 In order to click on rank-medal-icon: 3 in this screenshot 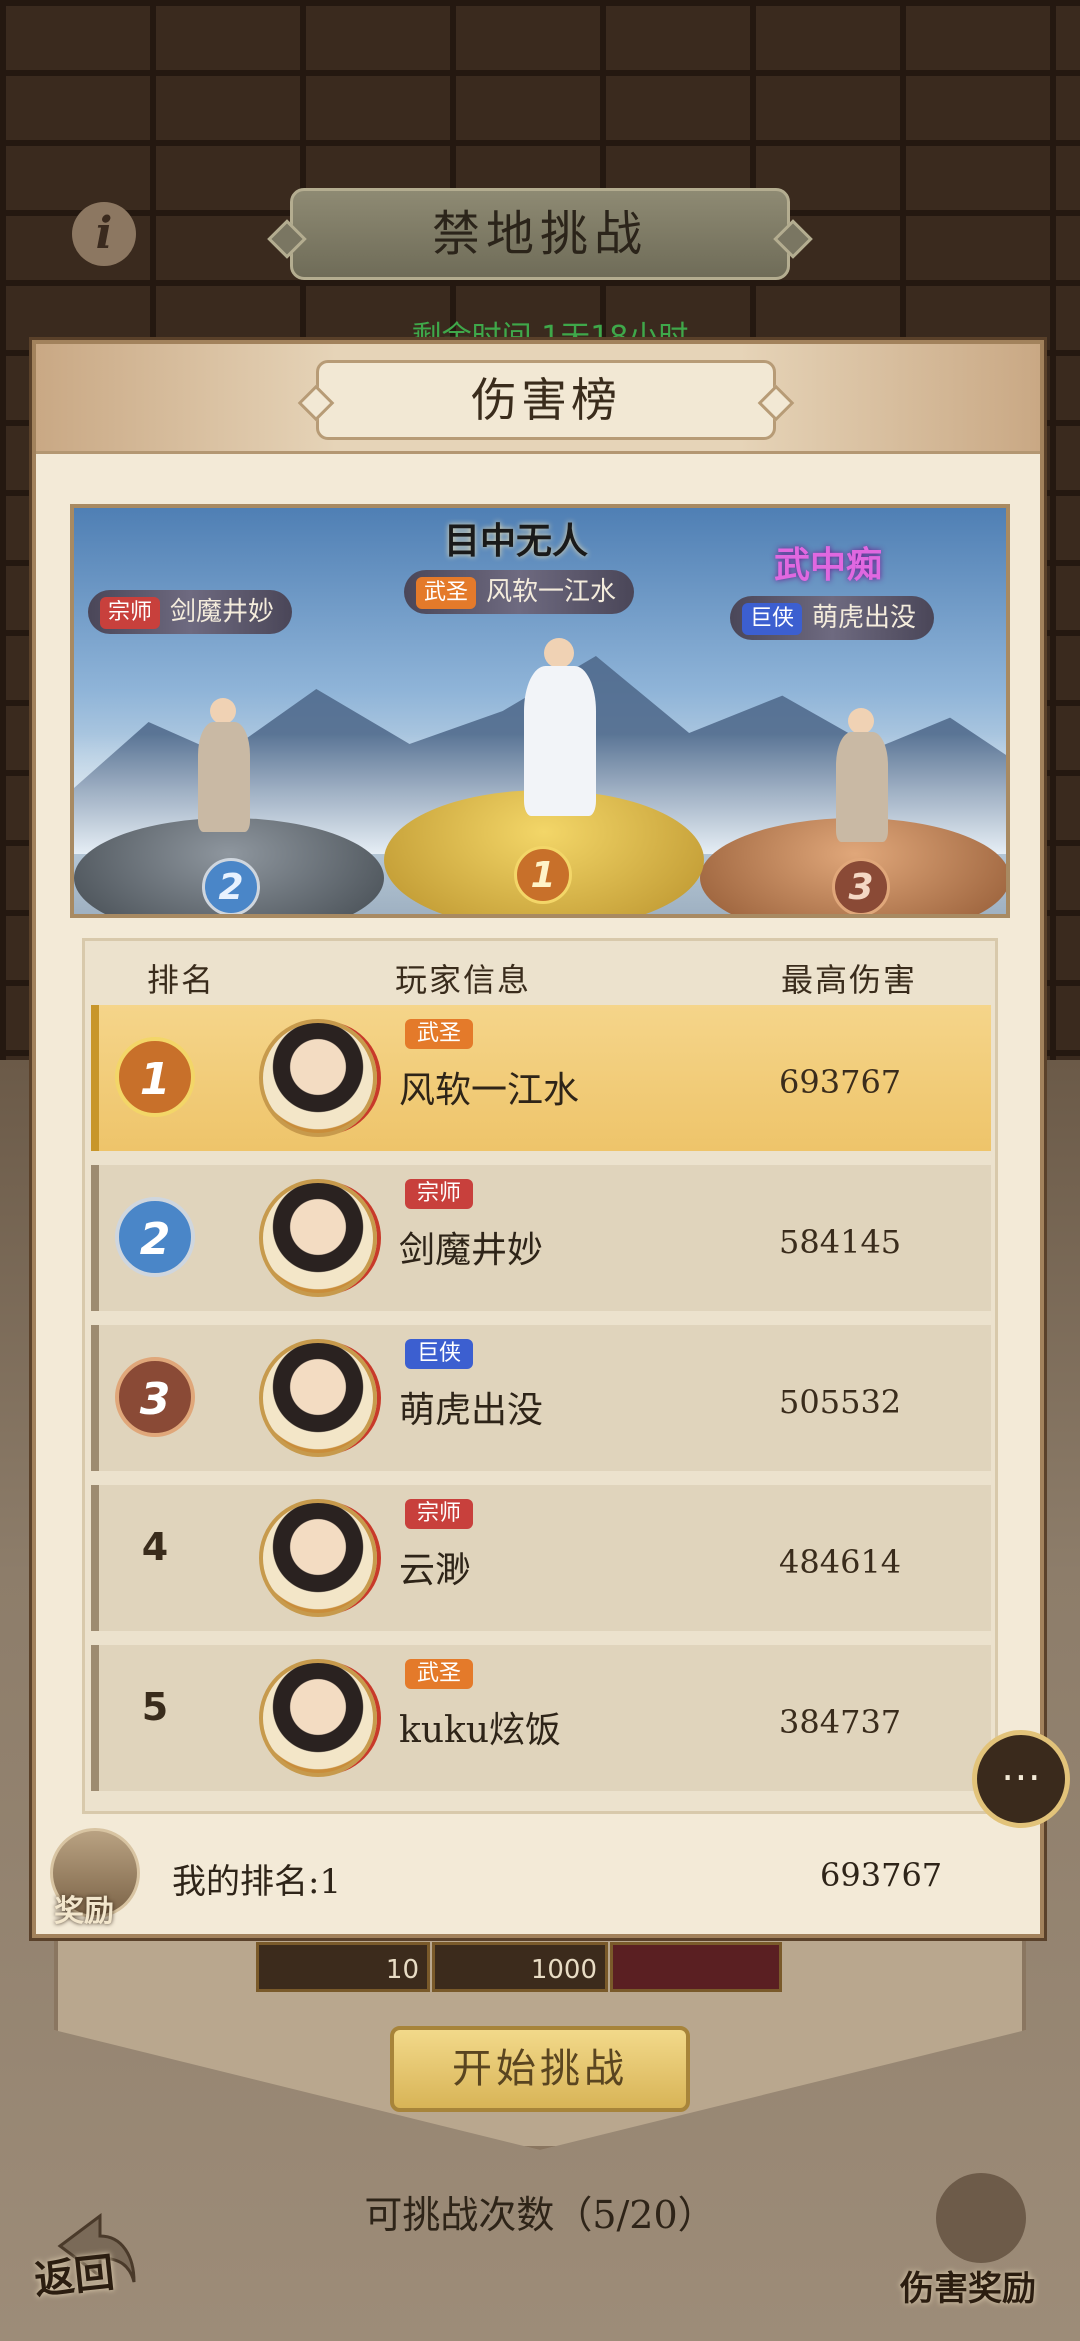, I will do `click(155, 1397)`.